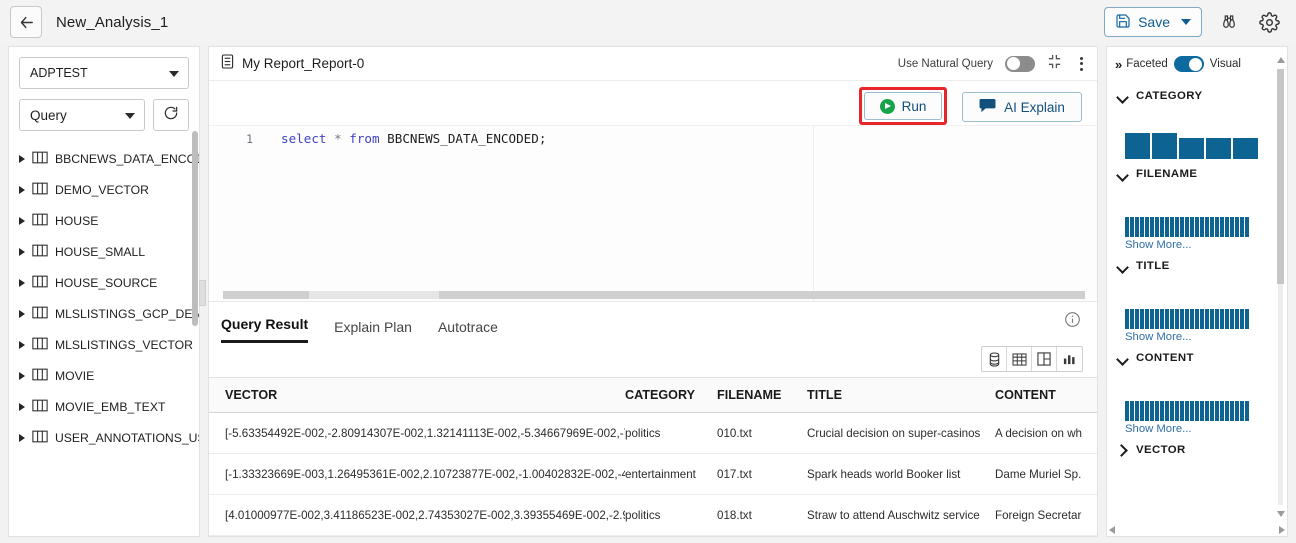  Describe the element at coordinates (1281, 287) in the screenshot. I see `facet-panel-scrollbar` at that location.